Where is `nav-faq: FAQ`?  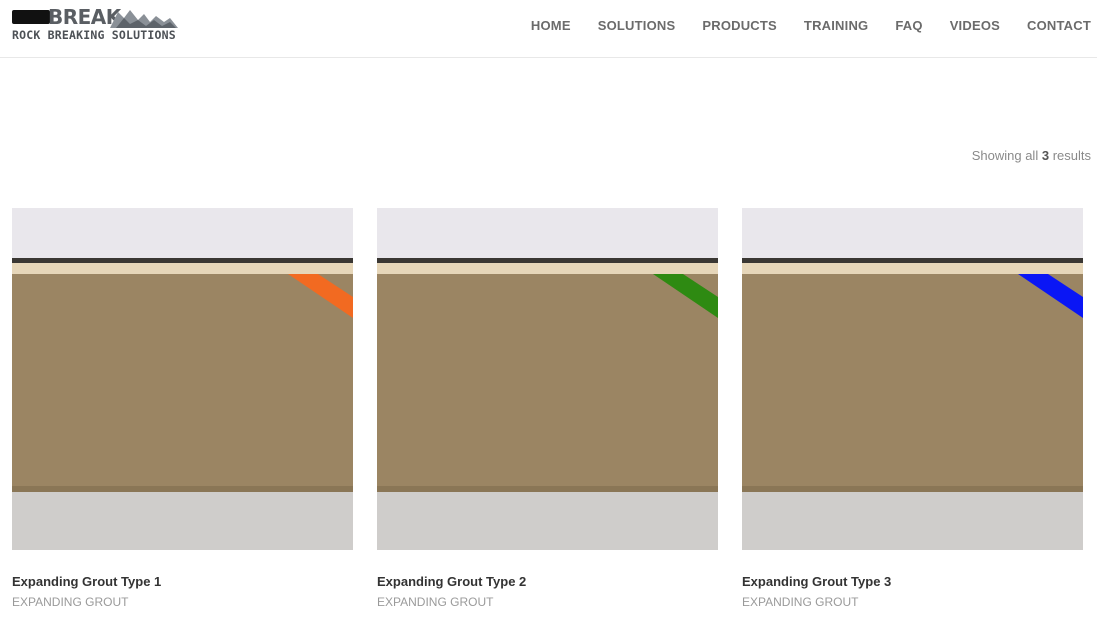
nav-faq: FAQ is located at coordinates (909, 25).